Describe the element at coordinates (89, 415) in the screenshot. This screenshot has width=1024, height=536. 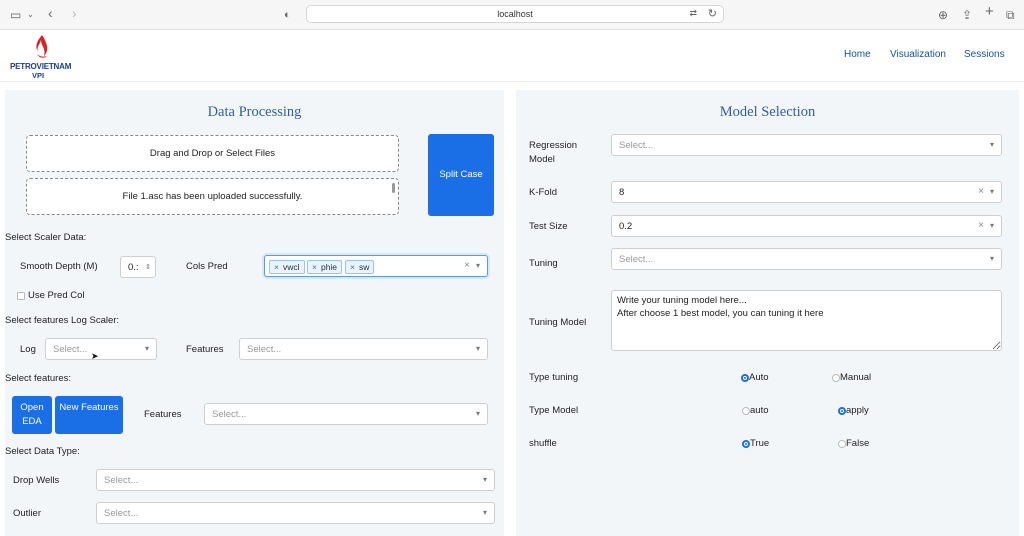
I see `new-features-button: New Features` at that location.